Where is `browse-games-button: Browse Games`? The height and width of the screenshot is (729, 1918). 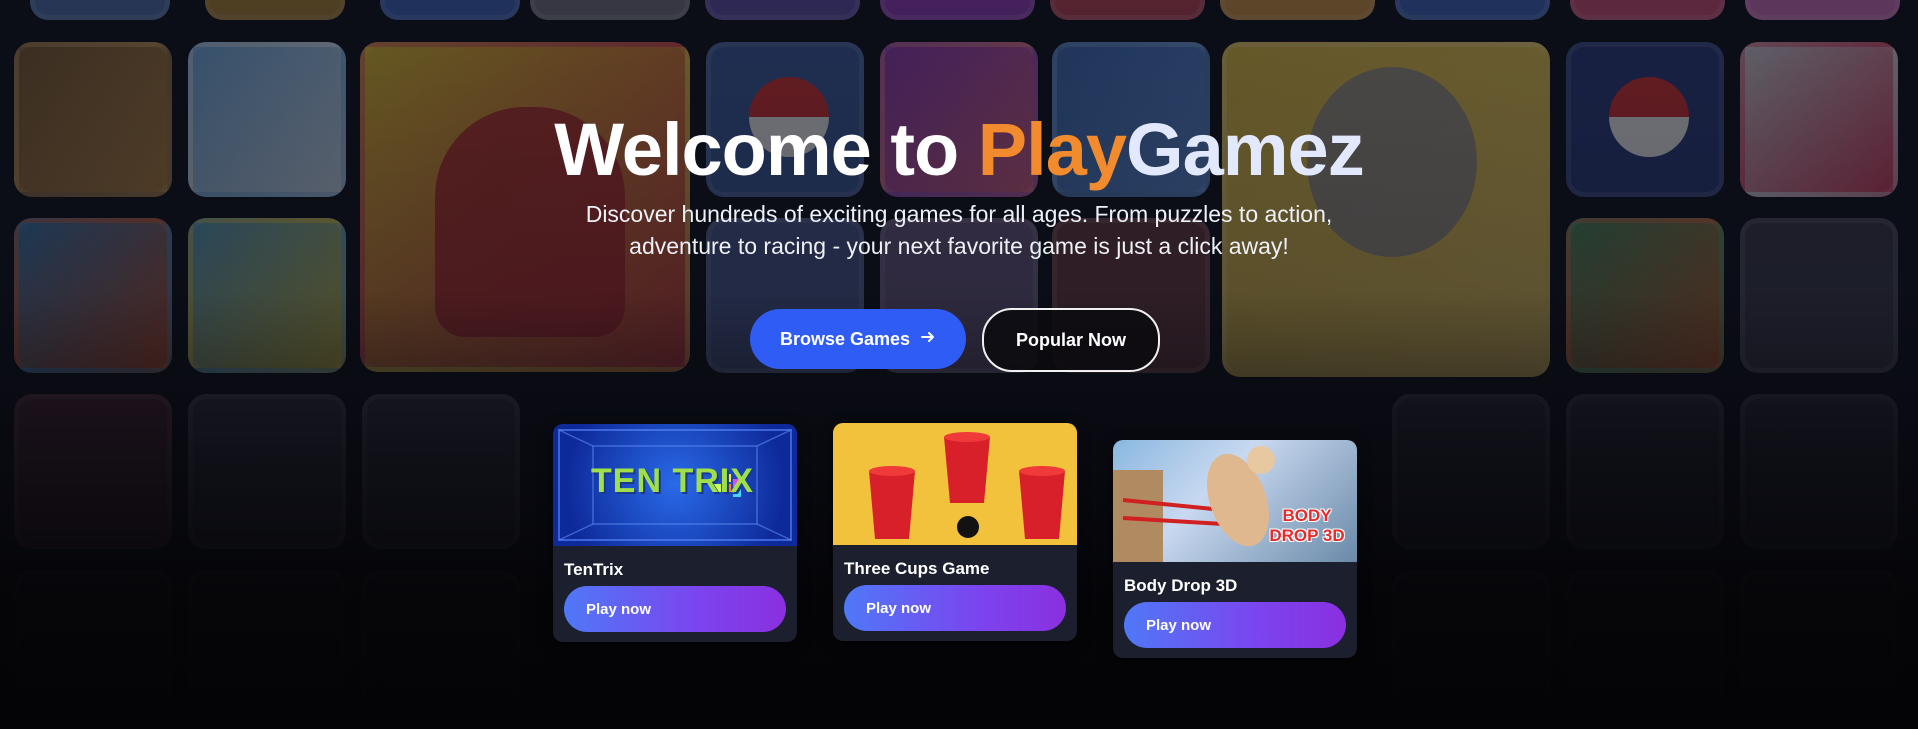
browse-games-button: Browse Games is located at coordinates (858, 339).